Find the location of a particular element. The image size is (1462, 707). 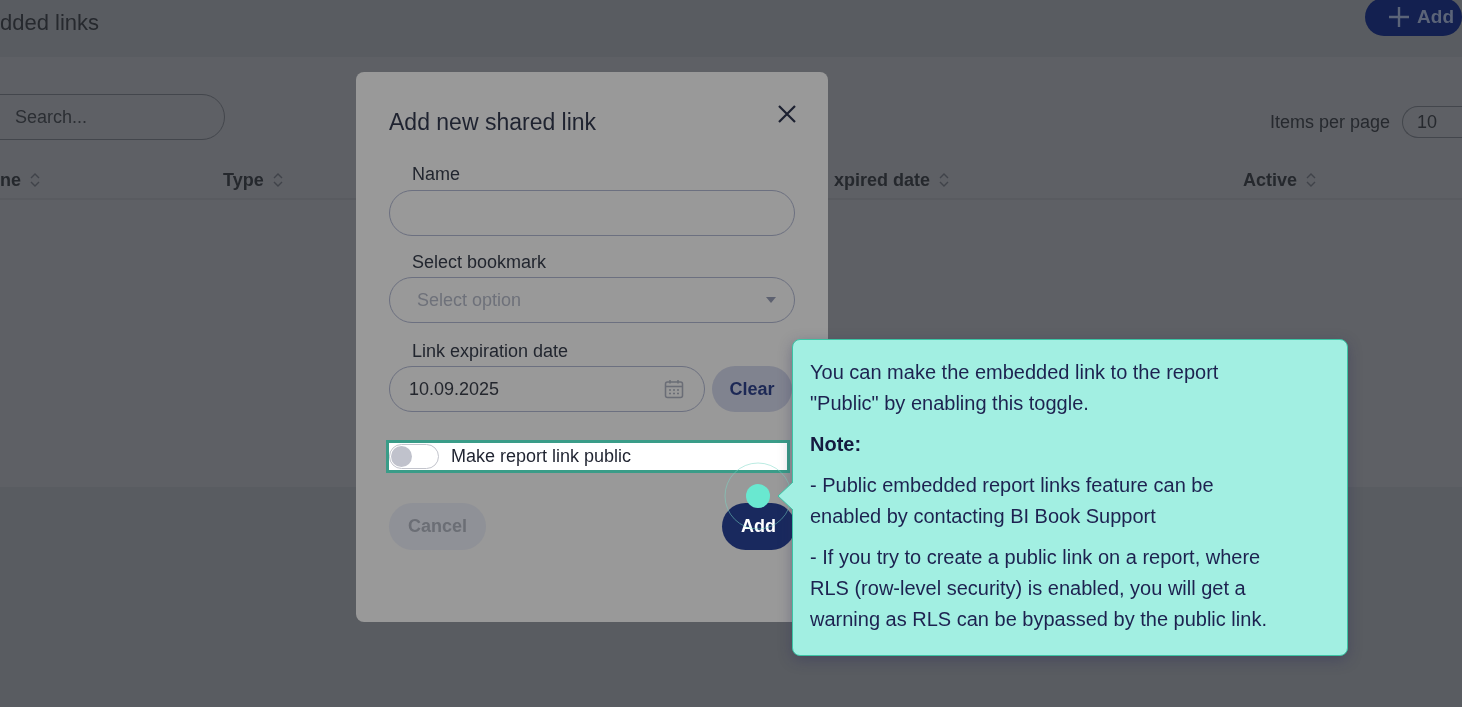

dialog-title: Add new shared link is located at coordinates (493, 122).